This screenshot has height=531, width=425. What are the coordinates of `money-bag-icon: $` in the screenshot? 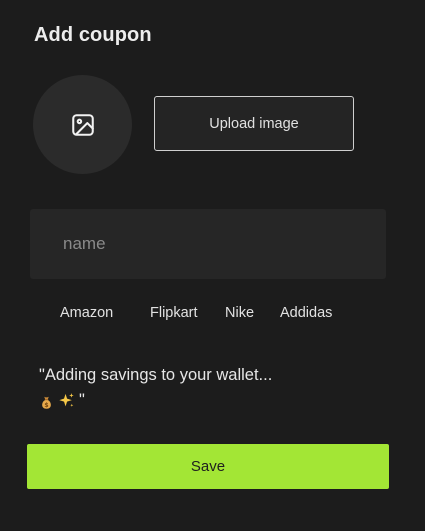 It's located at (46, 401).